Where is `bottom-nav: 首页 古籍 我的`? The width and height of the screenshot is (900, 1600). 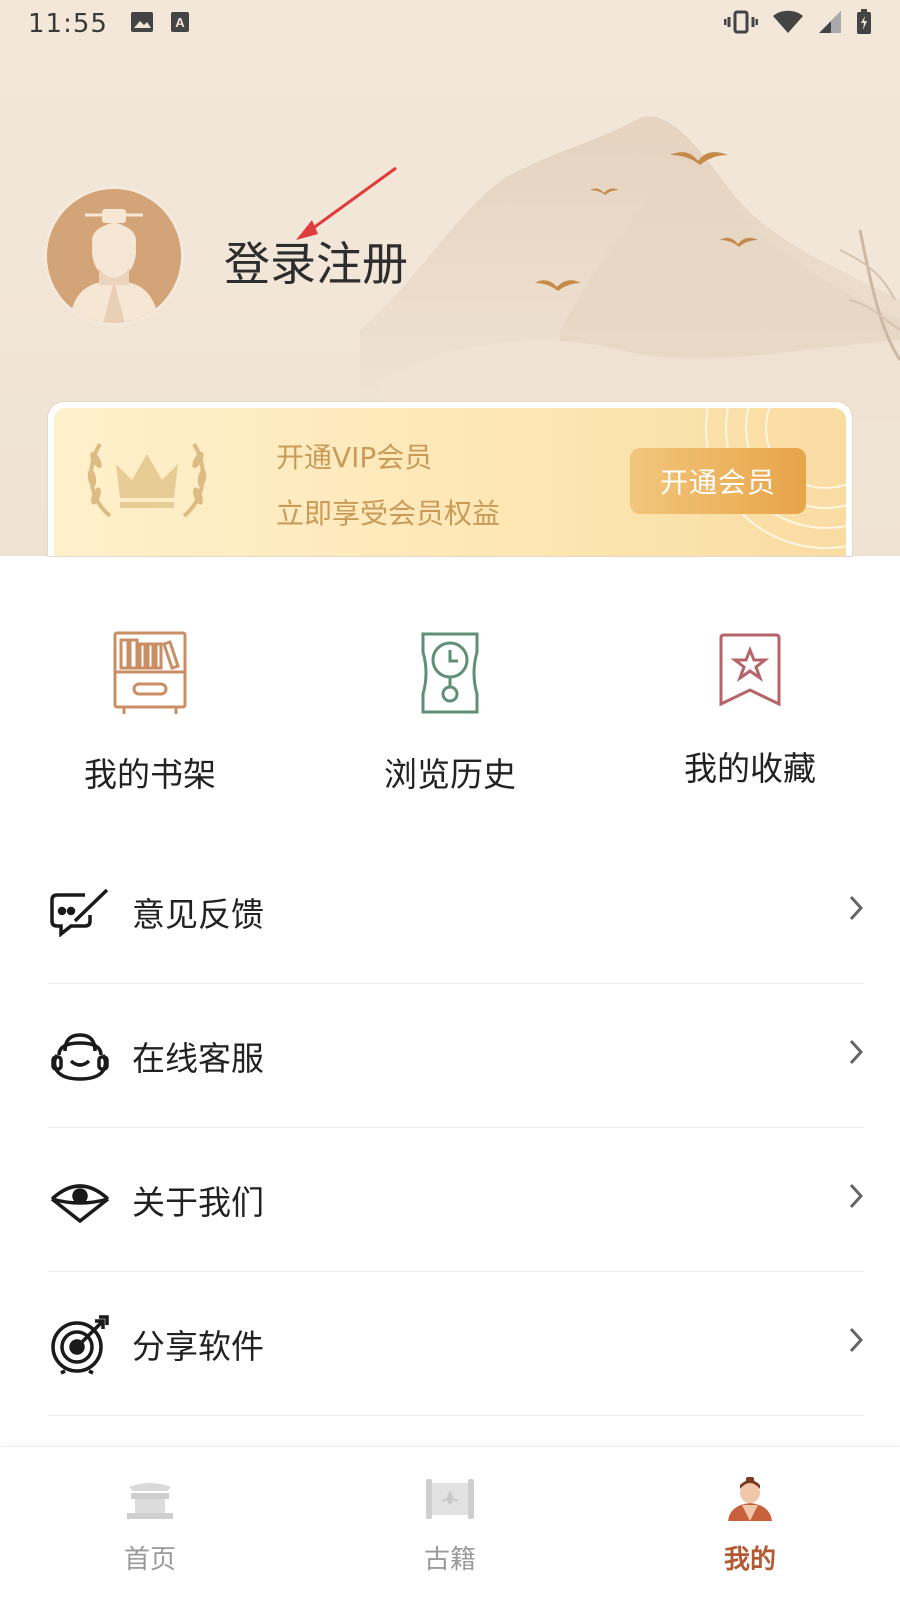 bottom-nav: 首页 古籍 我的 is located at coordinates (450, 1523).